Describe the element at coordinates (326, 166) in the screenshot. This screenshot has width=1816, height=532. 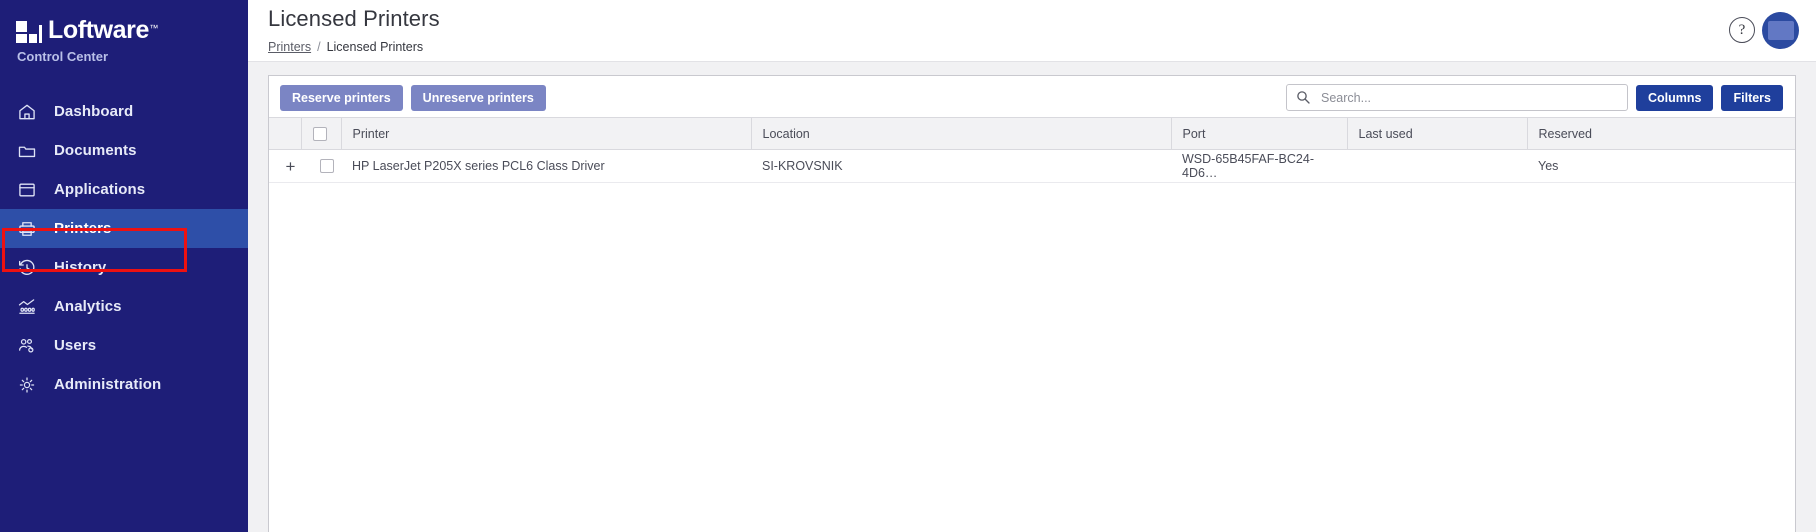
I see `row-checkbox` at that location.